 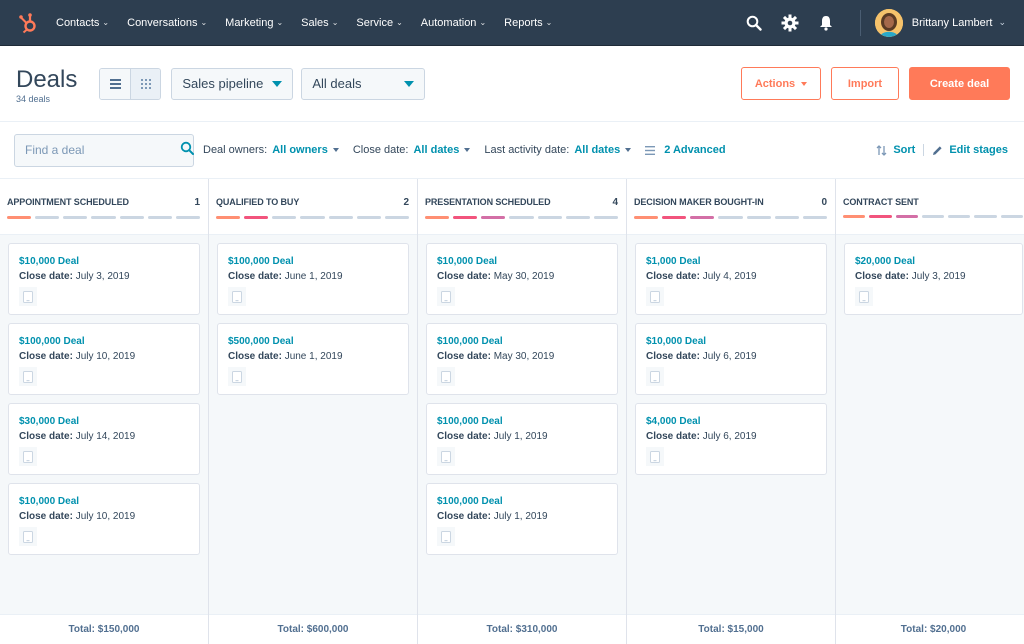 What do you see at coordinates (933, 261) in the screenshot?
I see `deal-name-link: $20,000 Deal` at bounding box center [933, 261].